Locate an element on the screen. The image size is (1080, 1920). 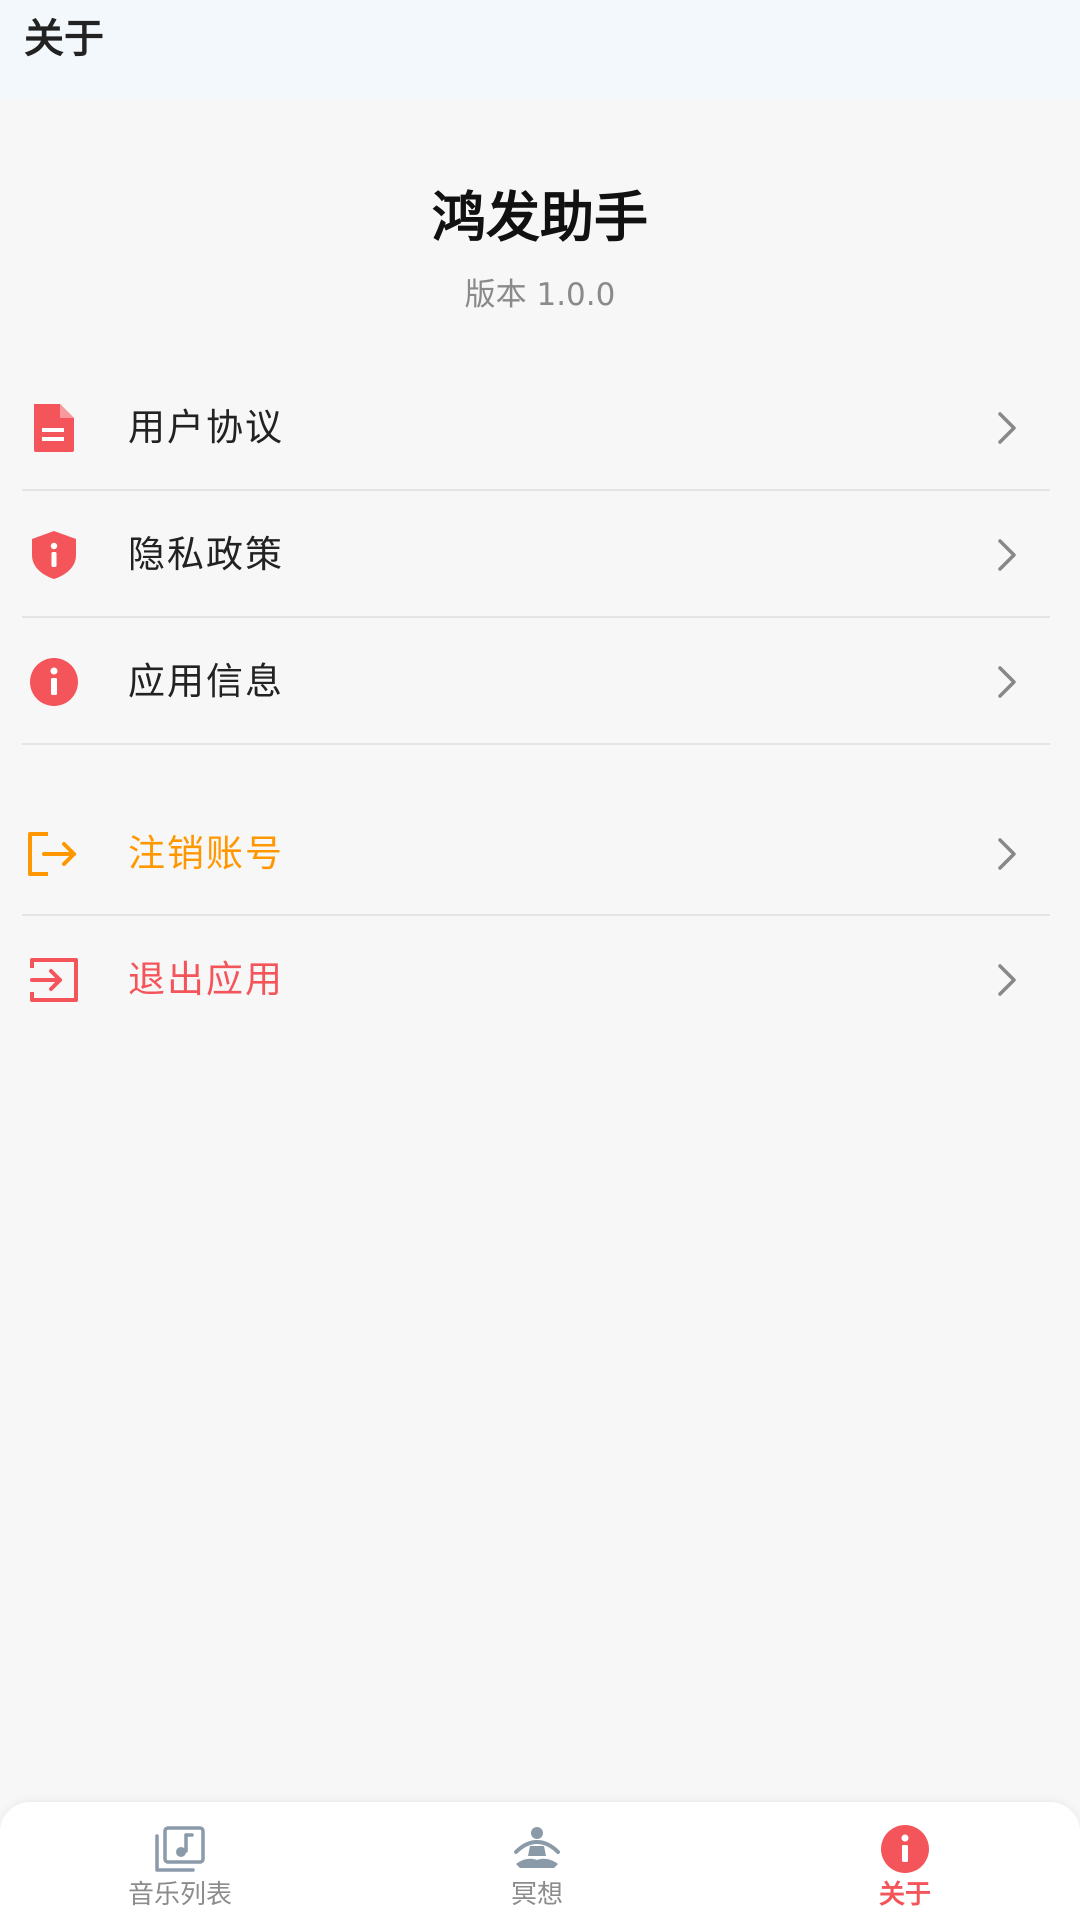
menu-item-label: 应用信息 is located at coordinates (206, 681).